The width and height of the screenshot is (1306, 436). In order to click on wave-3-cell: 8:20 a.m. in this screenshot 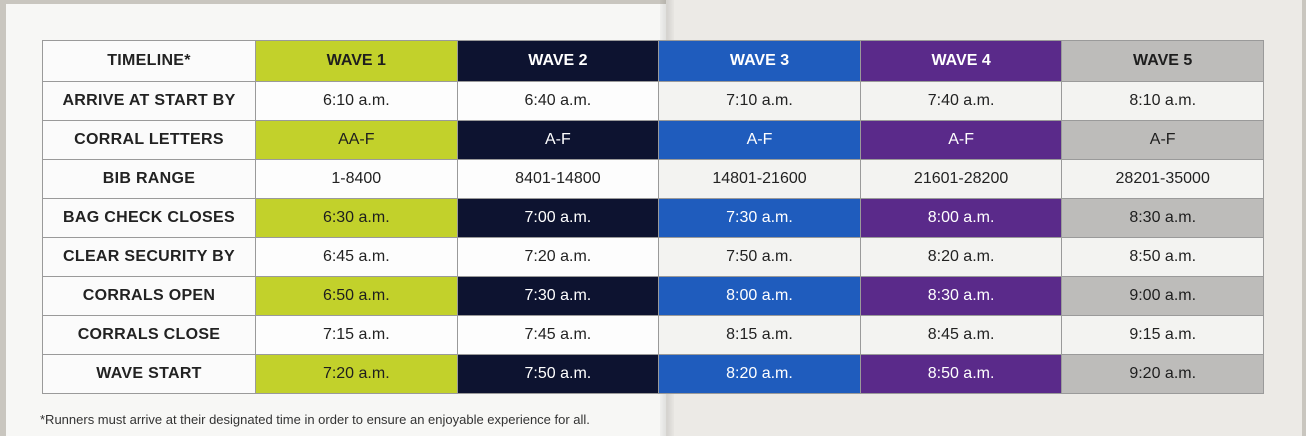, I will do `click(759, 374)`.